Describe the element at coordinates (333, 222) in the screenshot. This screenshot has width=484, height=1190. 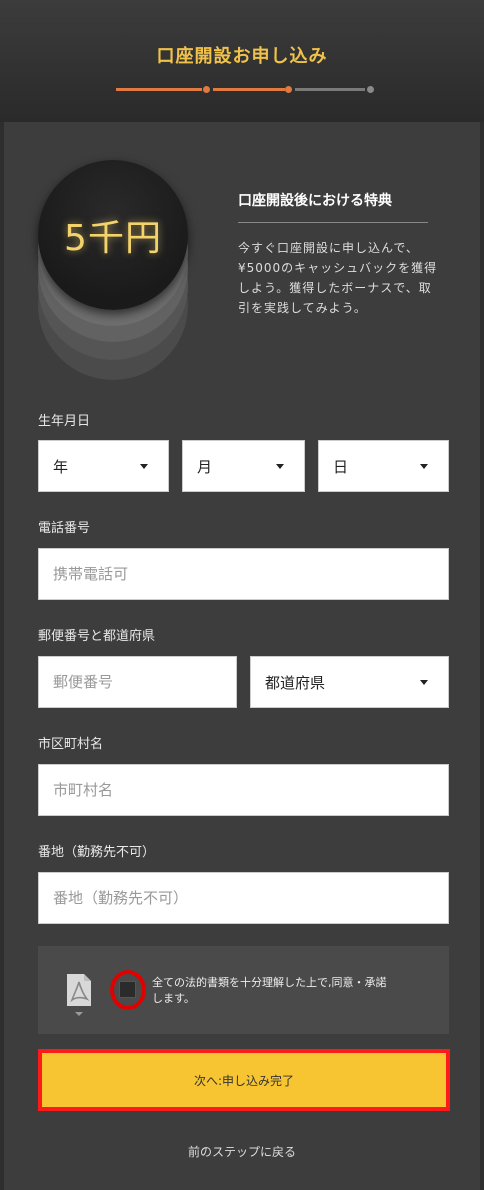
I see `divider` at that location.